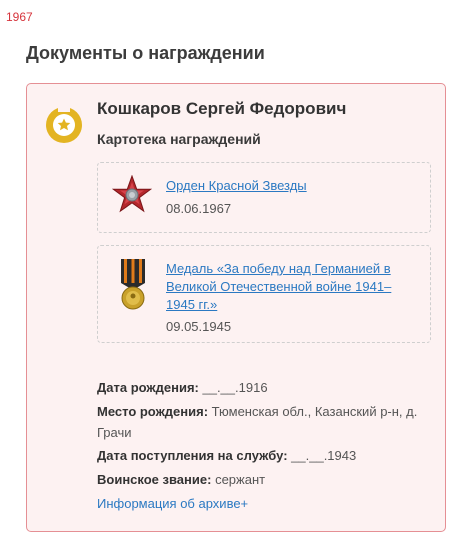 This screenshot has height=537, width=451. I want to click on year-label: 1967, so click(19, 17).